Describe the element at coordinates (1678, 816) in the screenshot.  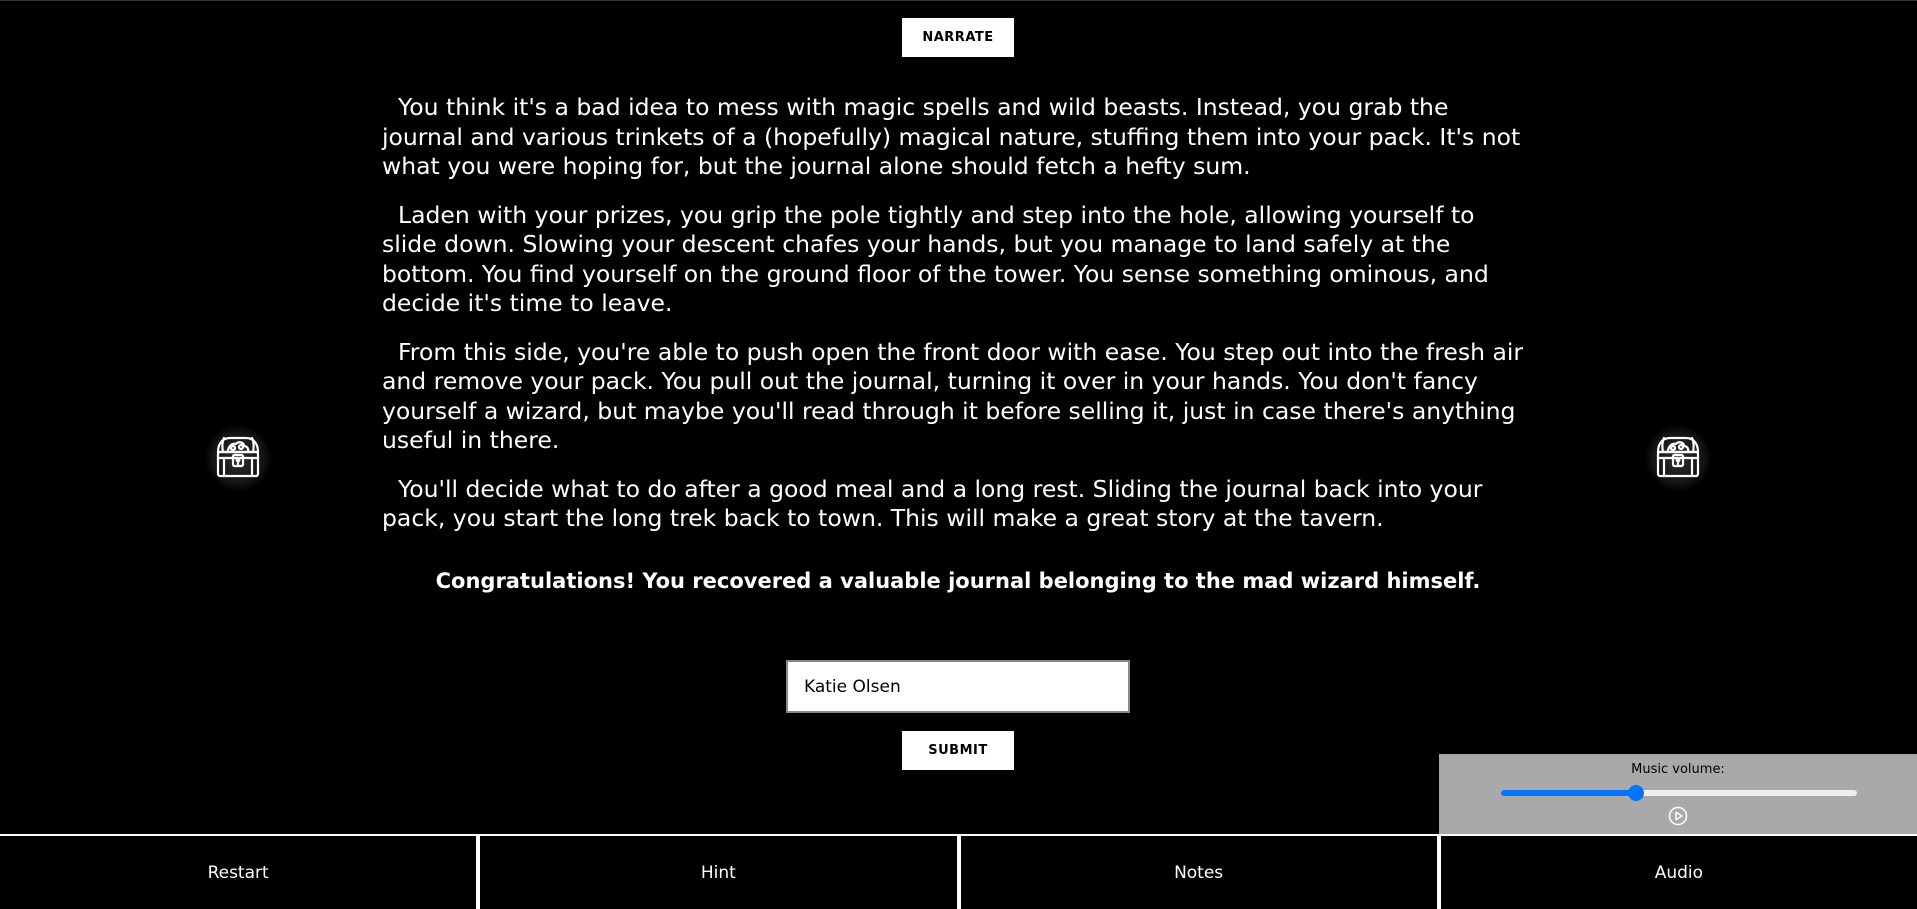
I see `play-circle-icon` at that location.